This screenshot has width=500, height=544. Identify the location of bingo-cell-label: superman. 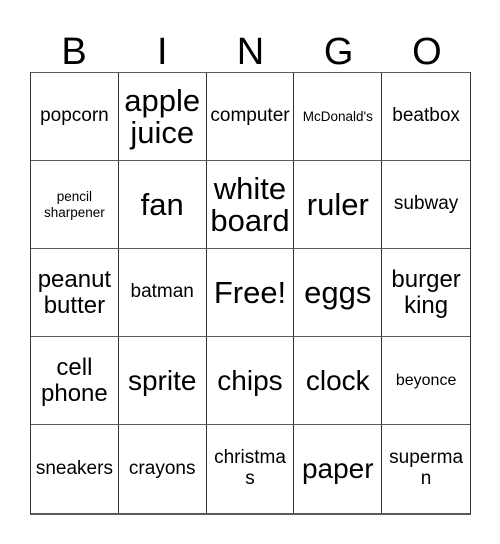
(426, 468).